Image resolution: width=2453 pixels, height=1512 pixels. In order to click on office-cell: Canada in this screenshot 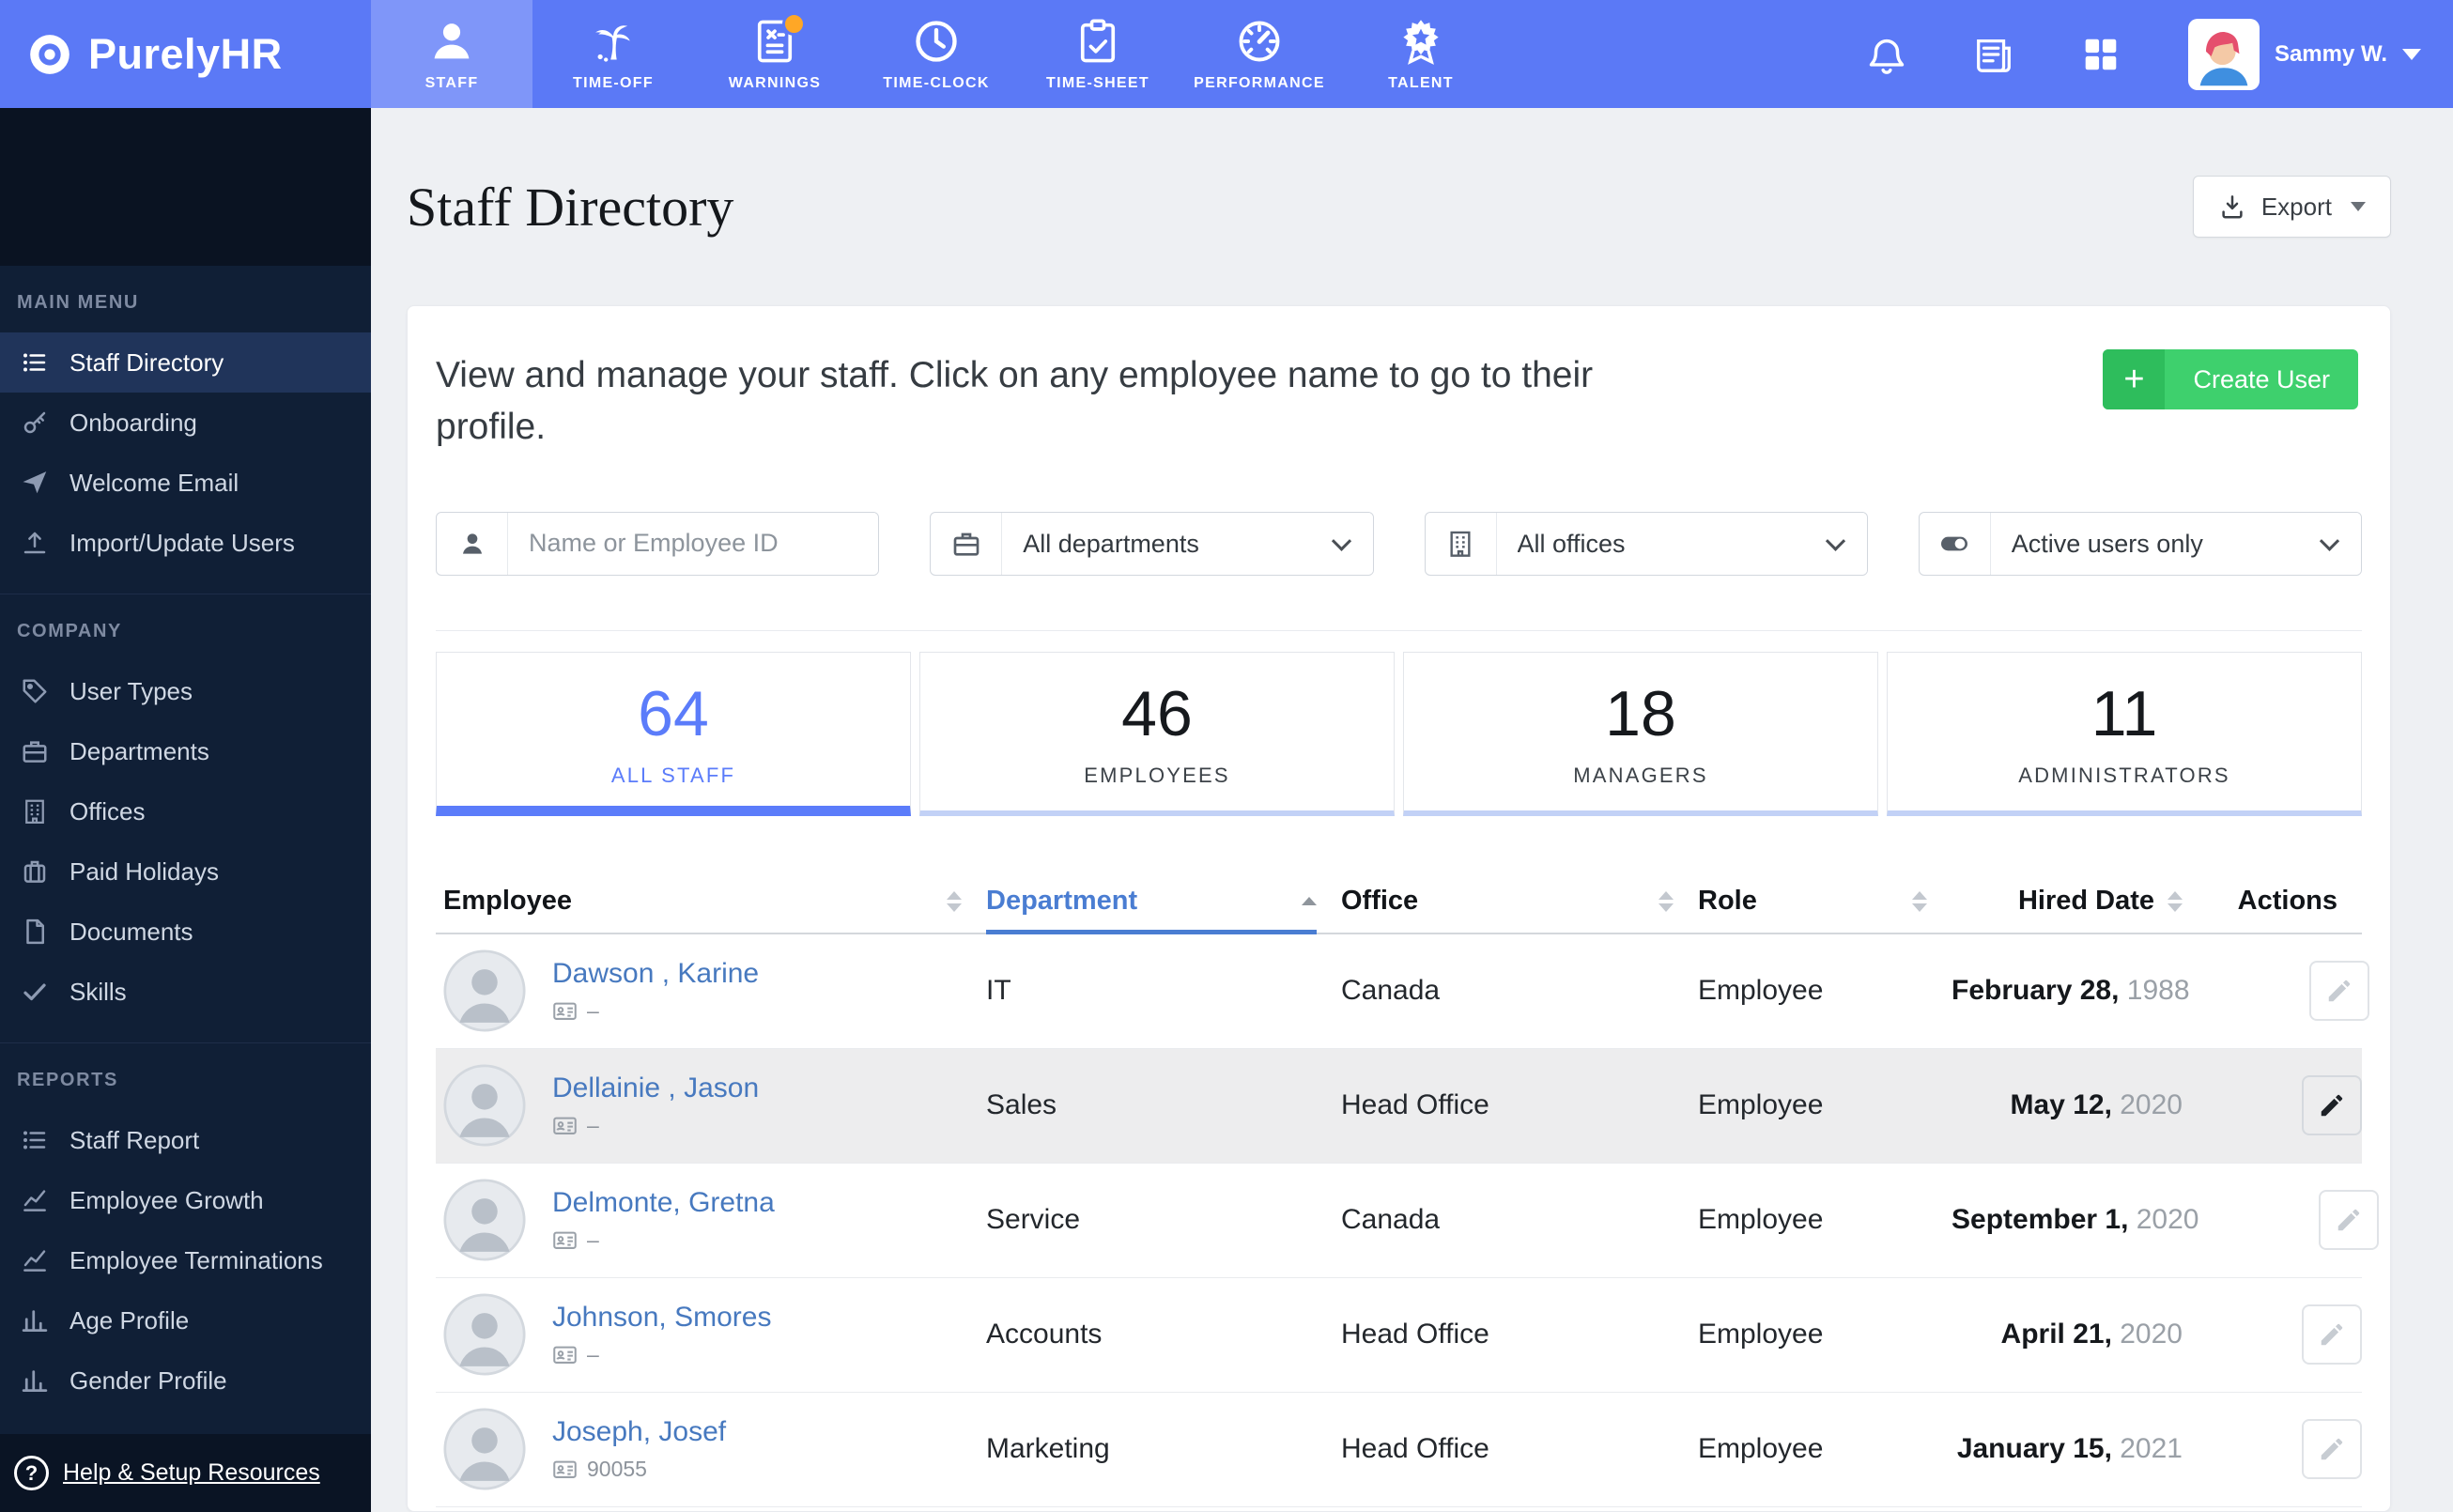, I will do `click(1391, 1220)`.